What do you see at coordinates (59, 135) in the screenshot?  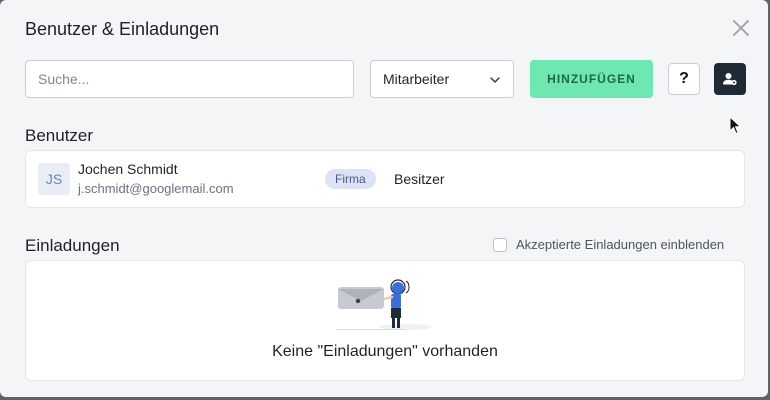 I see `users-heading: Benutzer` at bounding box center [59, 135].